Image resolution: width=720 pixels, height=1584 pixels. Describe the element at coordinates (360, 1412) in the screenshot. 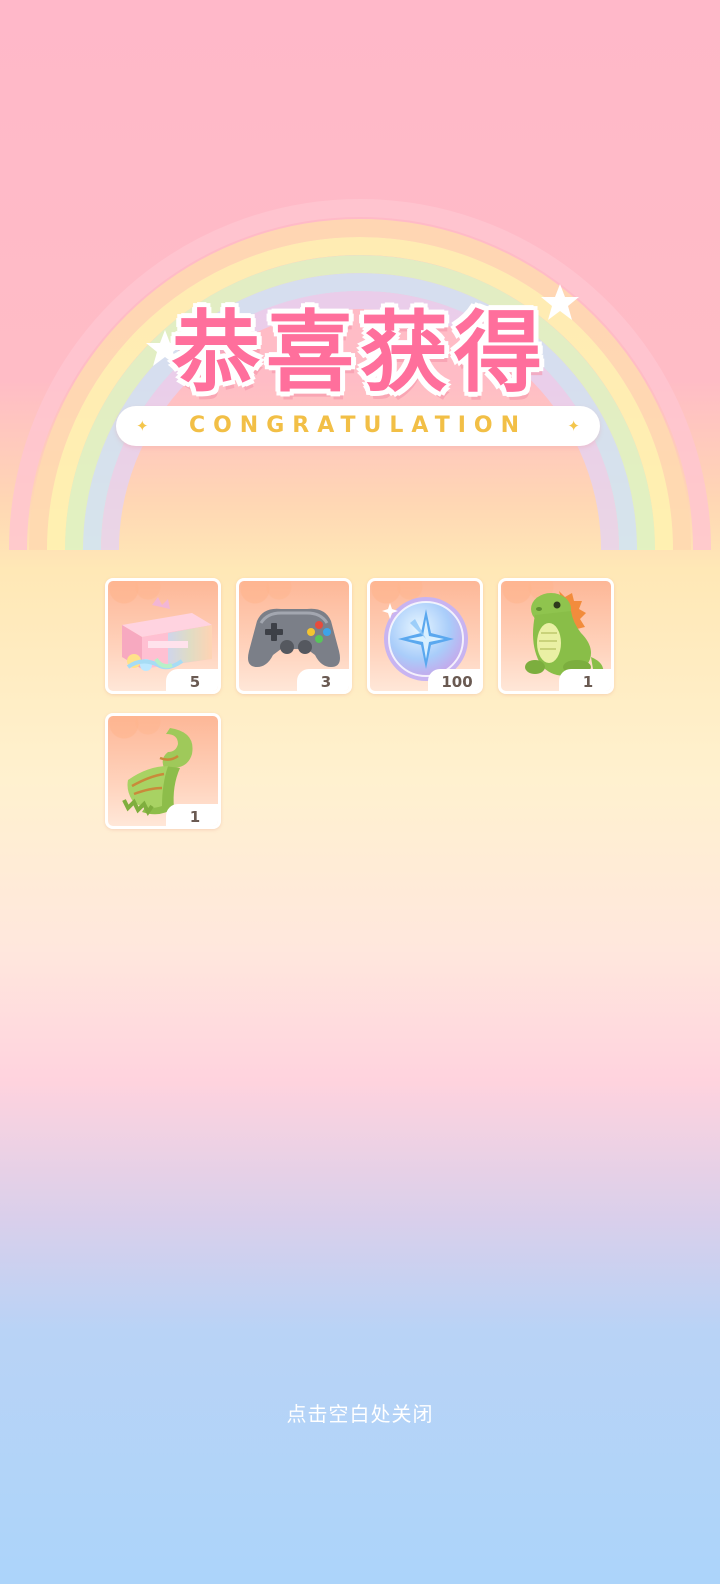

I see `tap-to-close-hint: 点击空白处关闭` at that location.